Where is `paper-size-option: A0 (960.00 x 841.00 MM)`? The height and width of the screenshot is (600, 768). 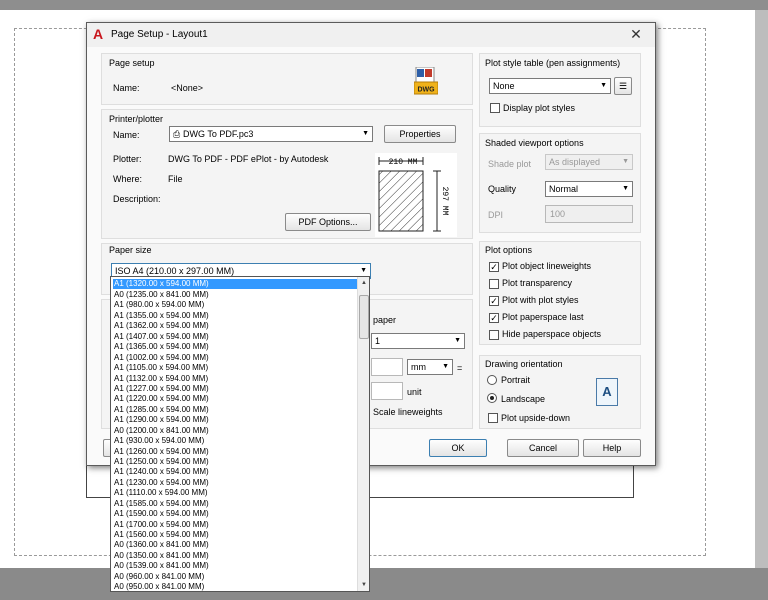
paper-size-option: A0 (960.00 x 841.00 MM) is located at coordinates (235, 577).